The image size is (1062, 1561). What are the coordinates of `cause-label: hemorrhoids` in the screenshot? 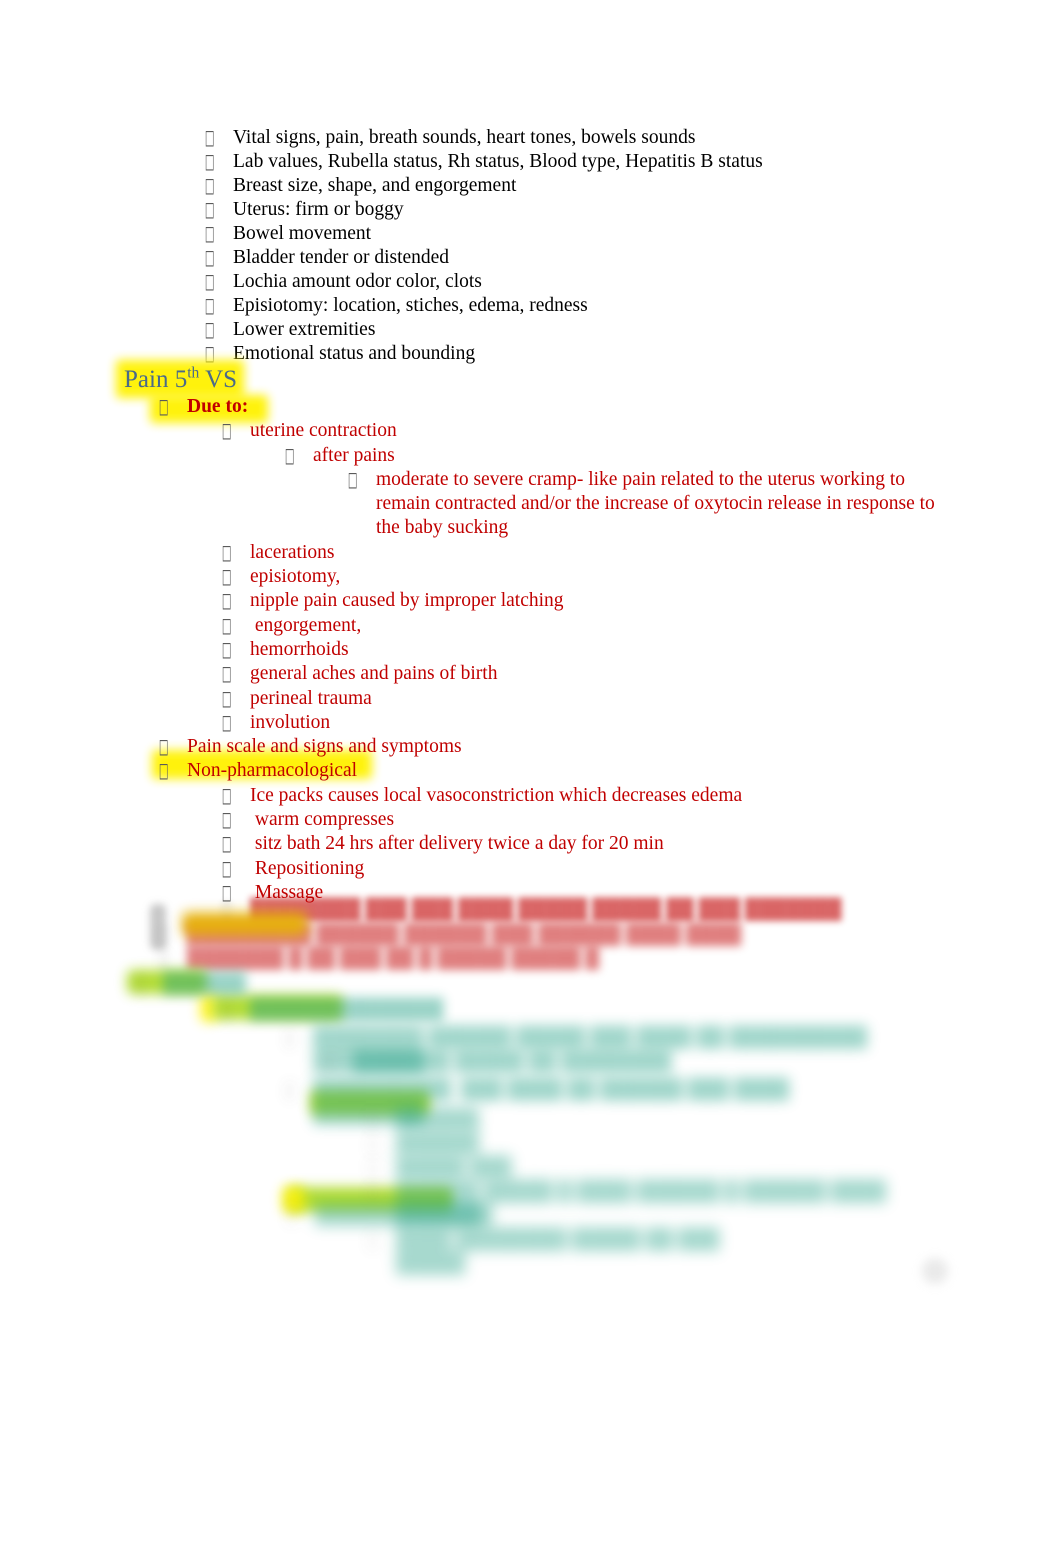 It's located at (299, 649).